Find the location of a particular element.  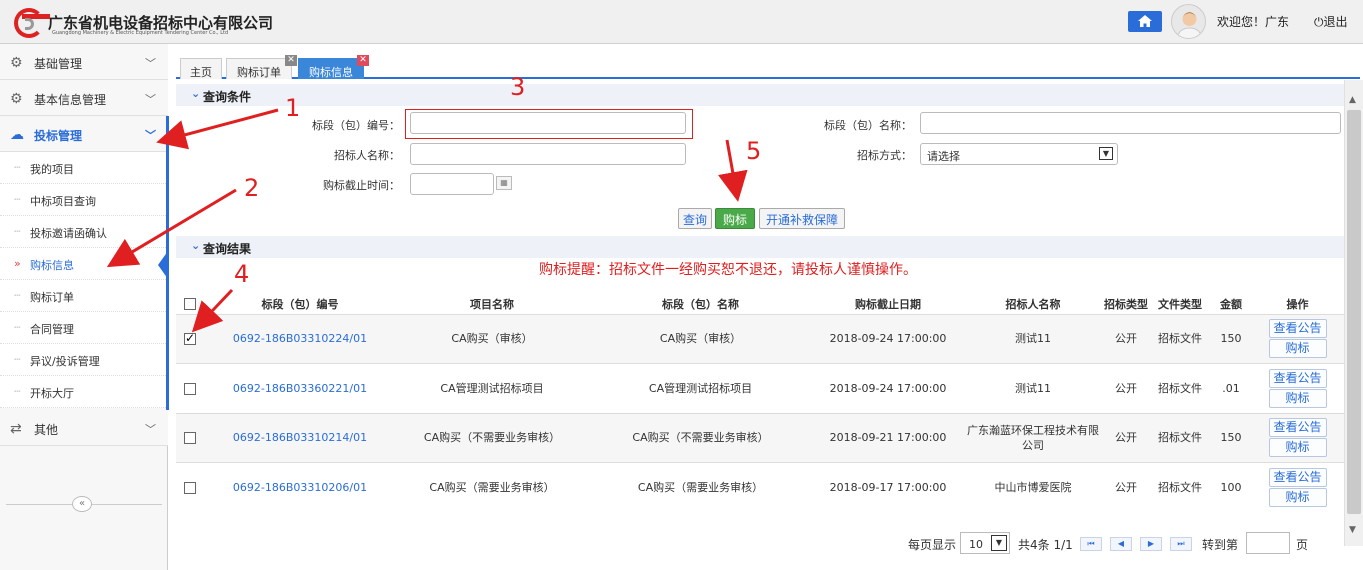

next-page-button: ▶ is located at coordinates (1151, 544).